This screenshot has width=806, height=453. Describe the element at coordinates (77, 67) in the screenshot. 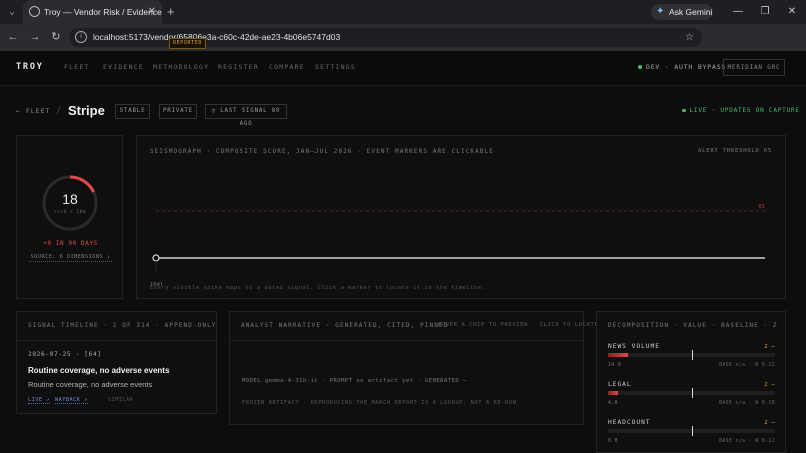

I see `nav-fleet: FLEET` at that location.